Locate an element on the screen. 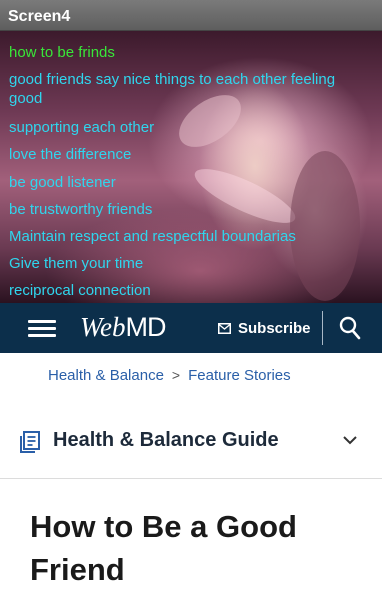  window-title-bar: Screen4 is located at coordinates (191, 15).